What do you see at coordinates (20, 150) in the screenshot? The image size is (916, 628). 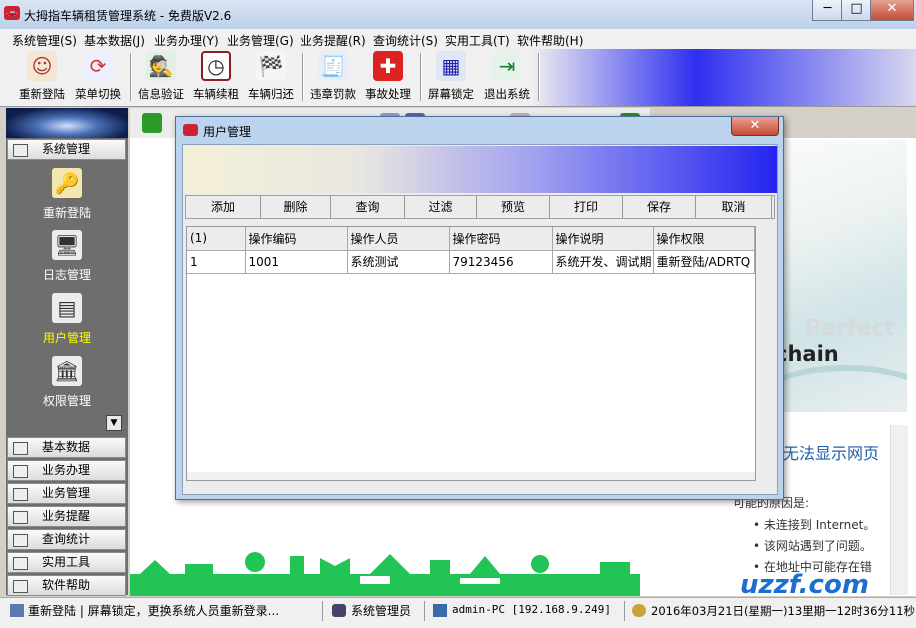 I see `book-icon` at bounding box center [20, 150].